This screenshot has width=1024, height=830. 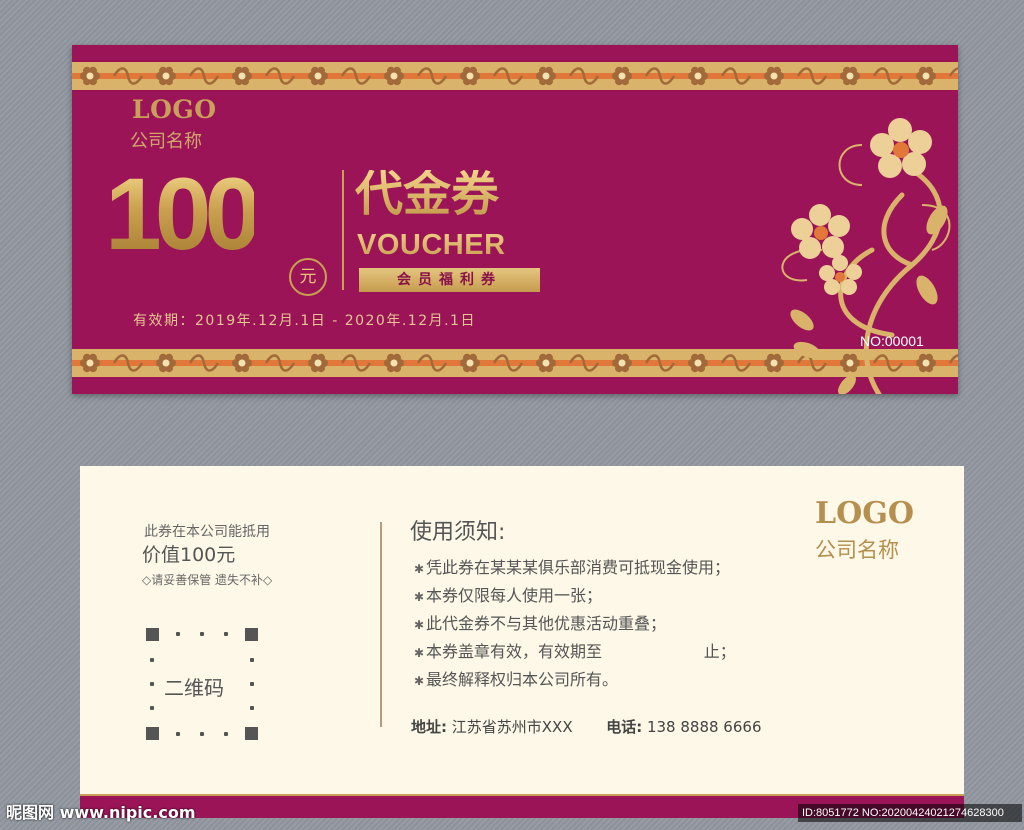 What do you see at coordinates (207, 532) in the screenshot?
I see `redeem-intro: 此券在本公司能抵用` at bounding box center [207, 532].